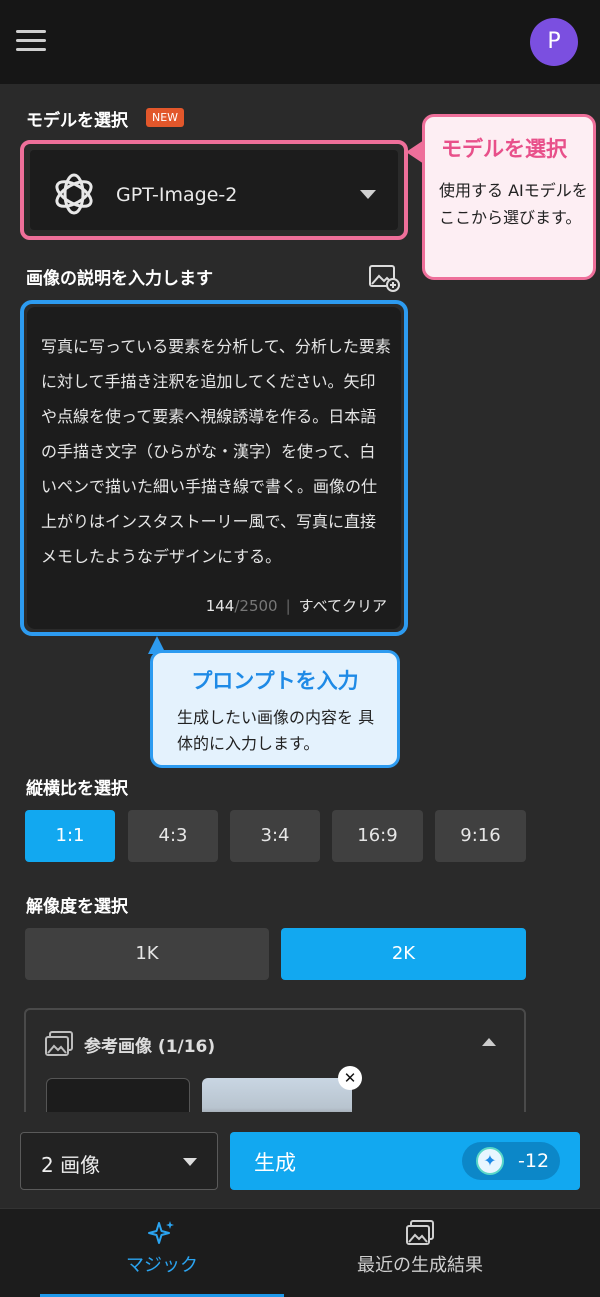  I want to click on aspect-section-label: 縦横比を選択, so click(77, 789).